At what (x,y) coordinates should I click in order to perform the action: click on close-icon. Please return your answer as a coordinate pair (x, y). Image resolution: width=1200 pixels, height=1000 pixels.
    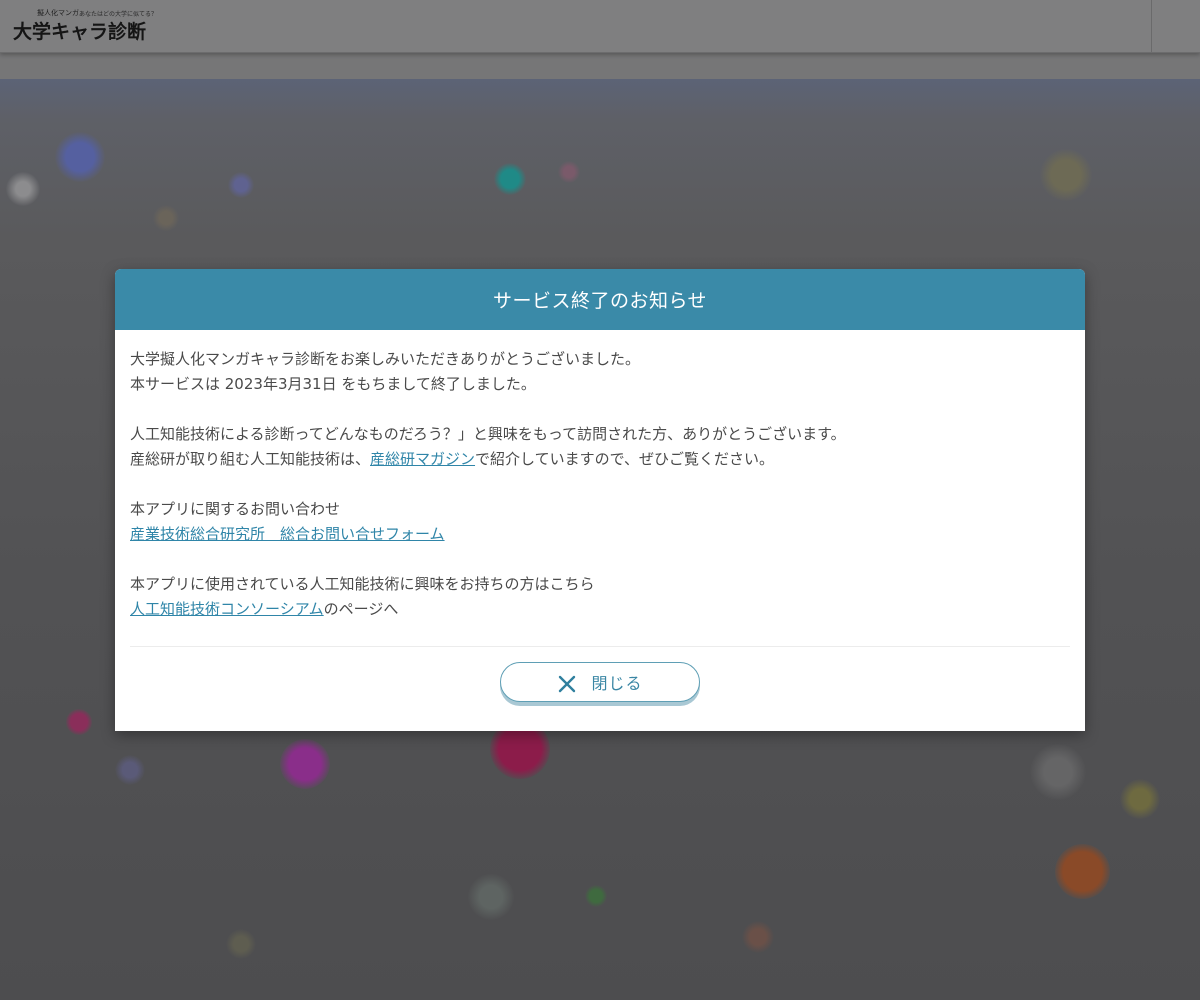
    Looking at the image, I should click on (567, 683).